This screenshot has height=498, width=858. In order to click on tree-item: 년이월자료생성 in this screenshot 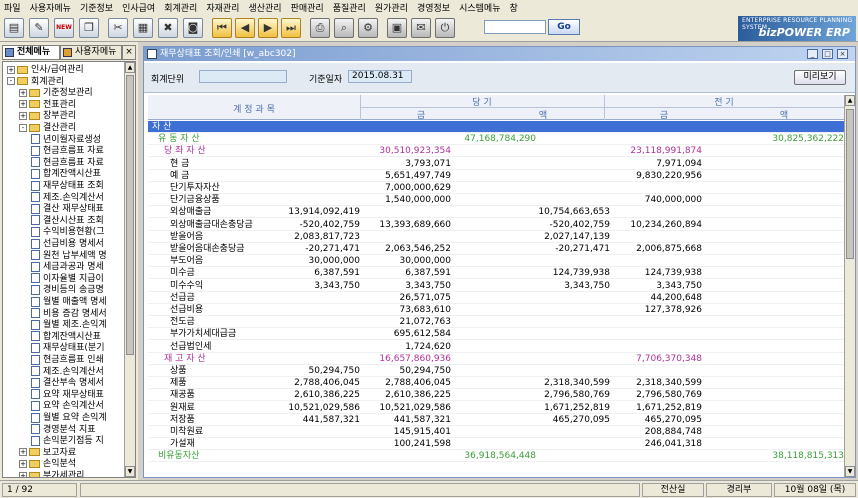, I will do `click(66, 140)`.